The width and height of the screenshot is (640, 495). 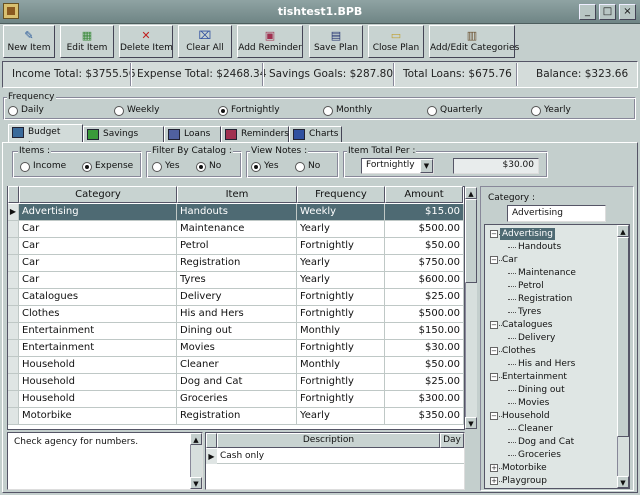 What do you see at coordinates (119, 111) in the screenshot?
I see `frequency-radio-weekly` at bounding box center [119, 111].